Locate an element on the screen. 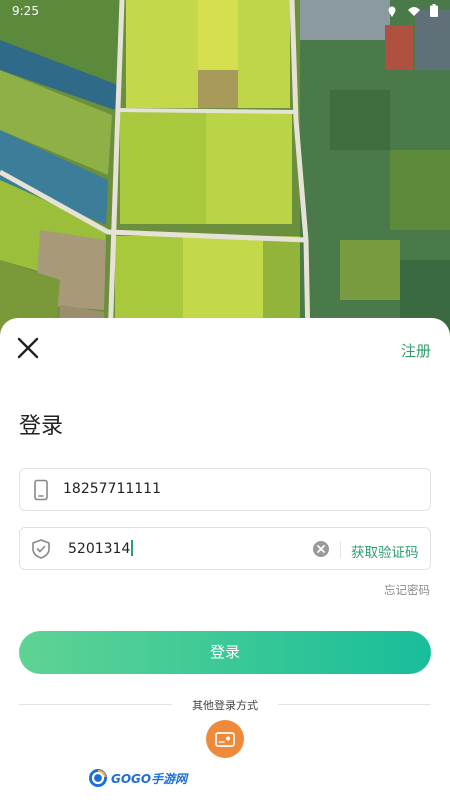  code-field: 5201314 获取验证码 is located at coordinates (225, 548).